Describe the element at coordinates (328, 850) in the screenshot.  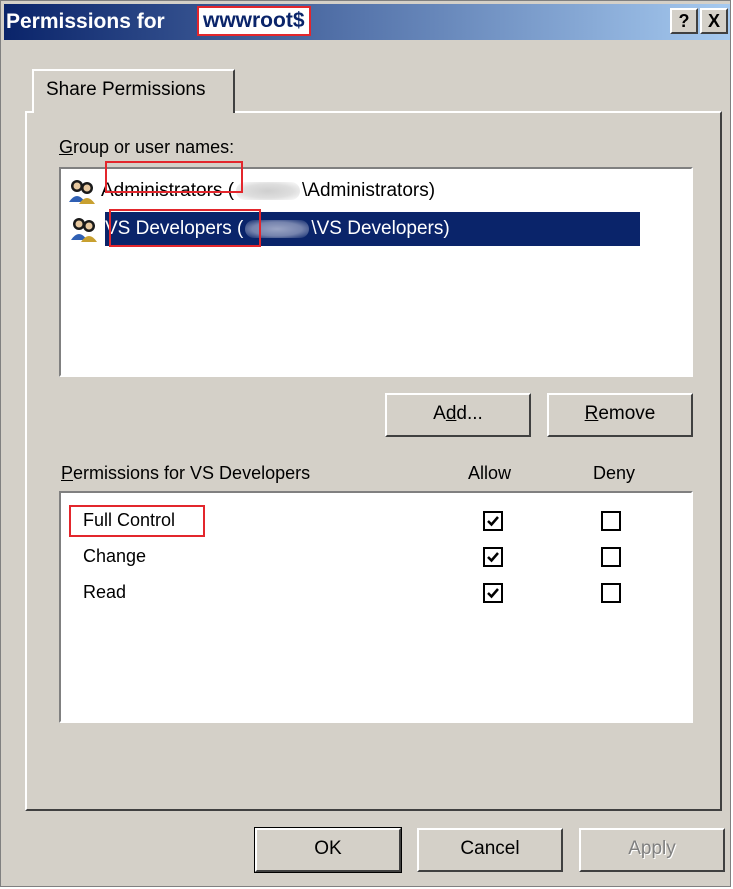
I see `ok-button: OK` at that location.